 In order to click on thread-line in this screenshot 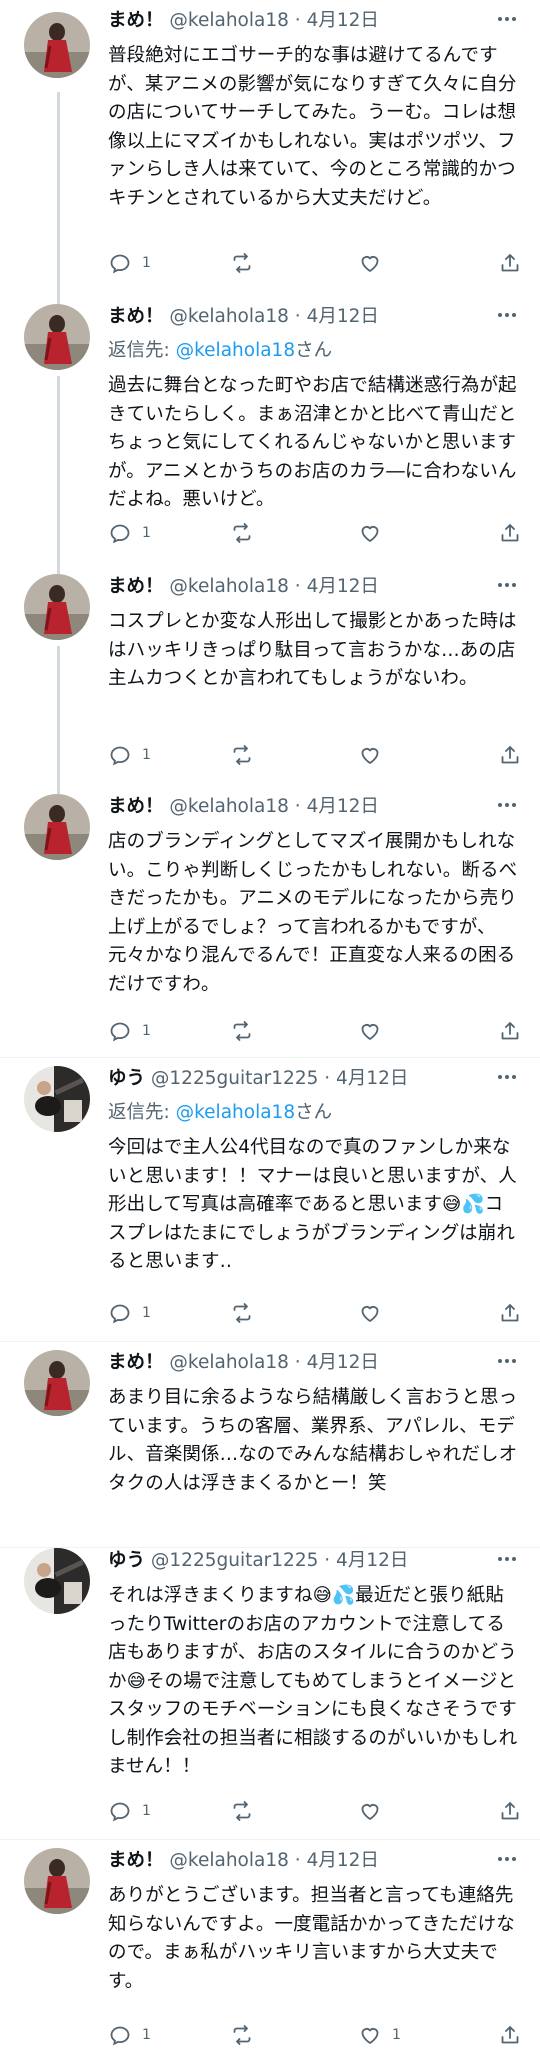, I will do `click(58, 471)`.